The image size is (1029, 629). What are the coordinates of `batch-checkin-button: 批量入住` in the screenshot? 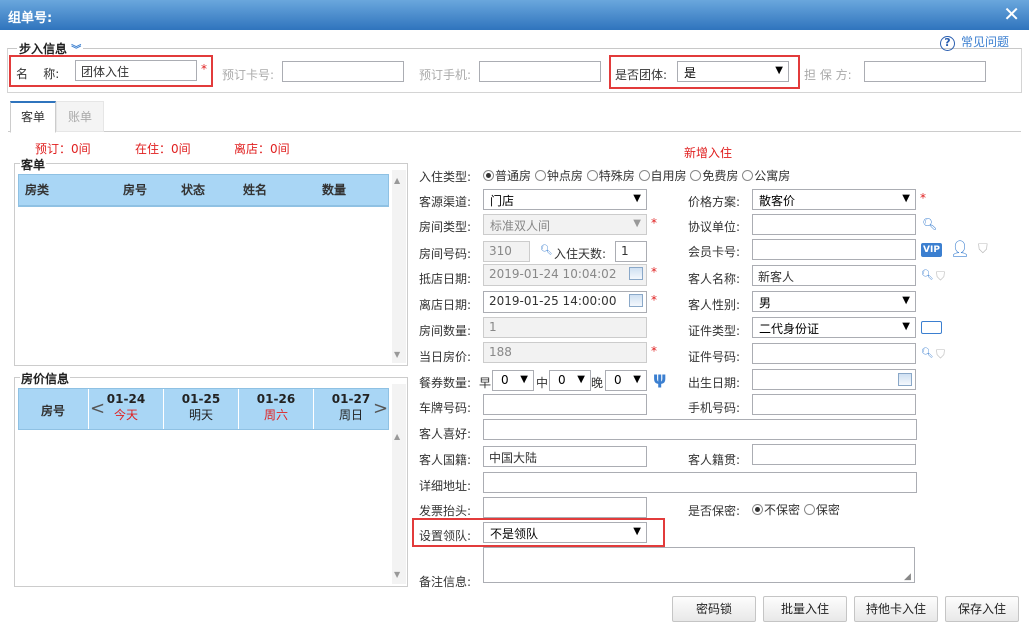 It's located at (805, 609).